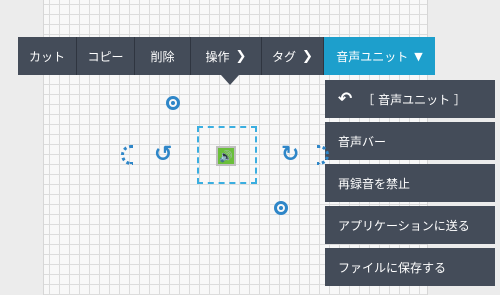  What do you see at coordinates (230, 80) in the screenshot?
I see `toolbar-pointer` at bounding box center [230, 80].